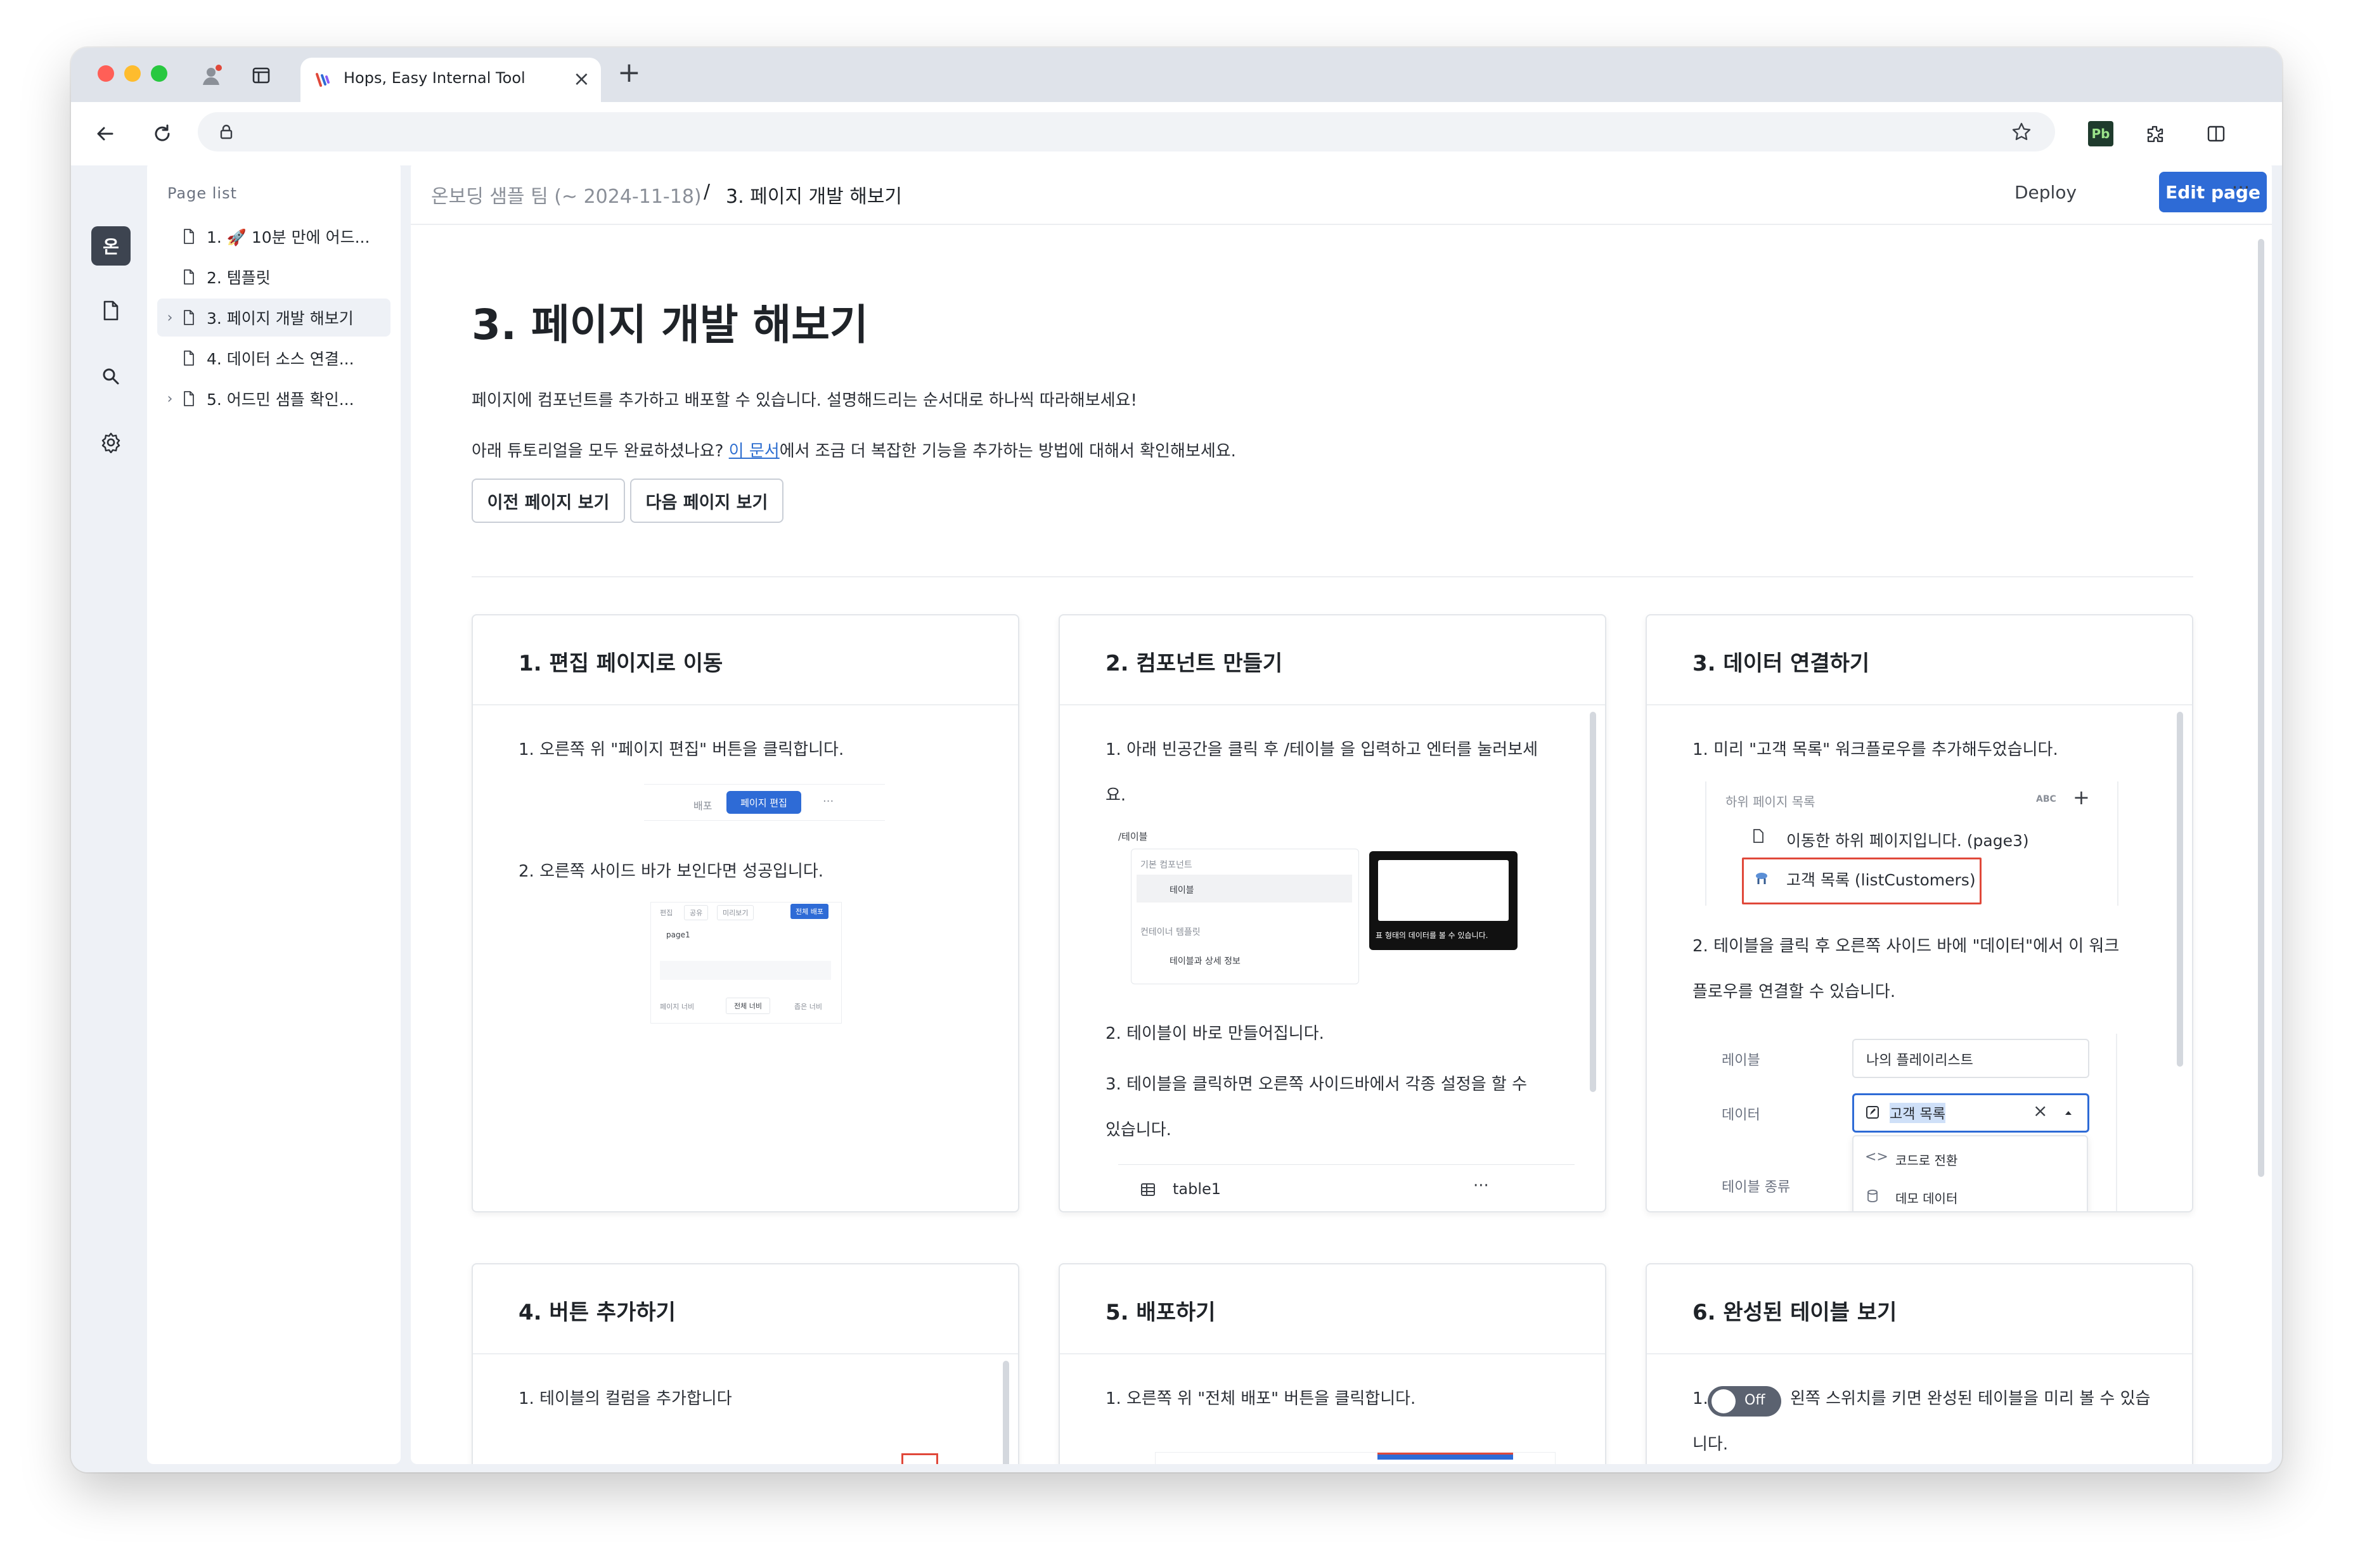 Image resolution: width=2353 pixels, height=1568 pixels. I want to click on table-name: table1, so click(1197, 1189).